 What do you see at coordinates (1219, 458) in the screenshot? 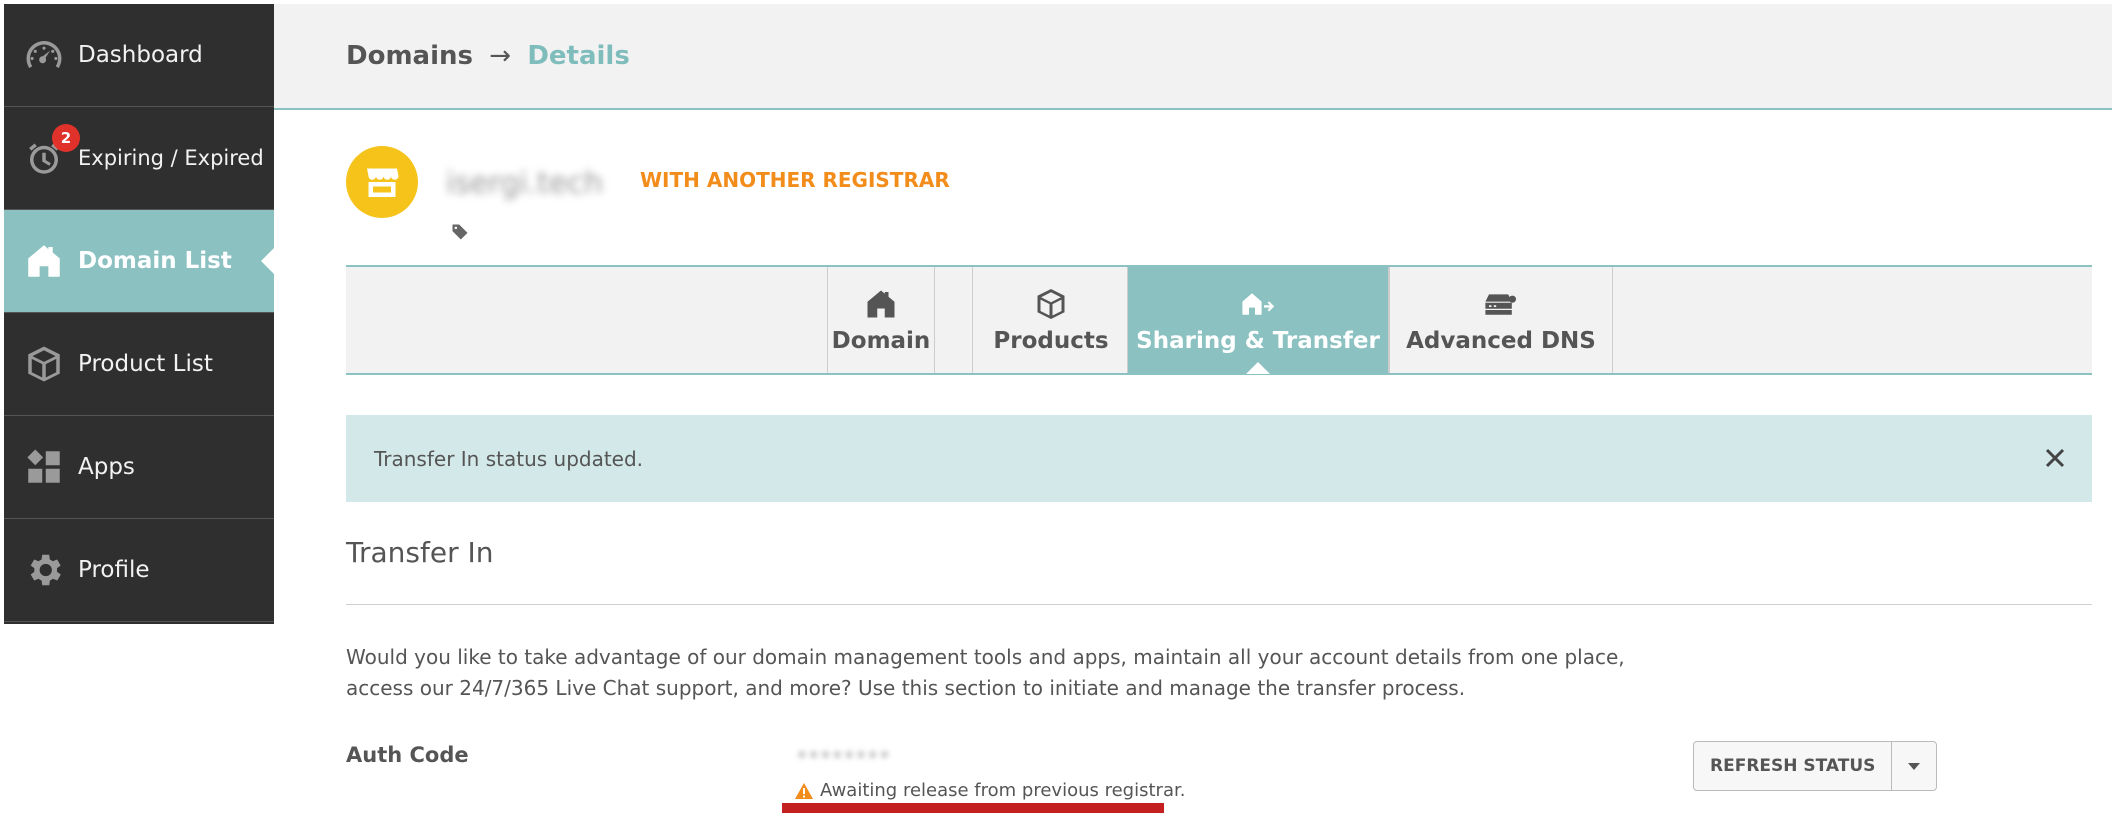
I see `status-alert: Transfer In status updated.` at bounding box center [1219, 458].